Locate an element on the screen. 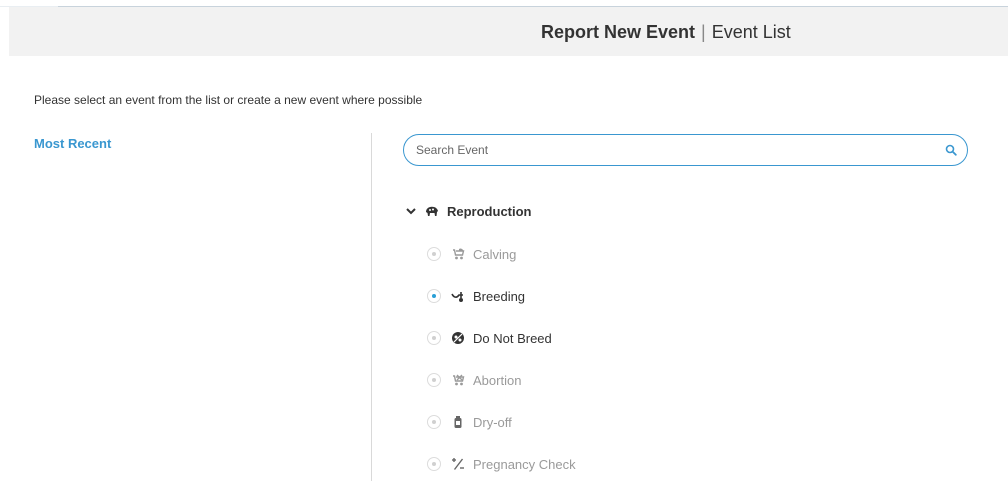 The image size is (1008, 481). column-divider is located at coordinates (371, 307).